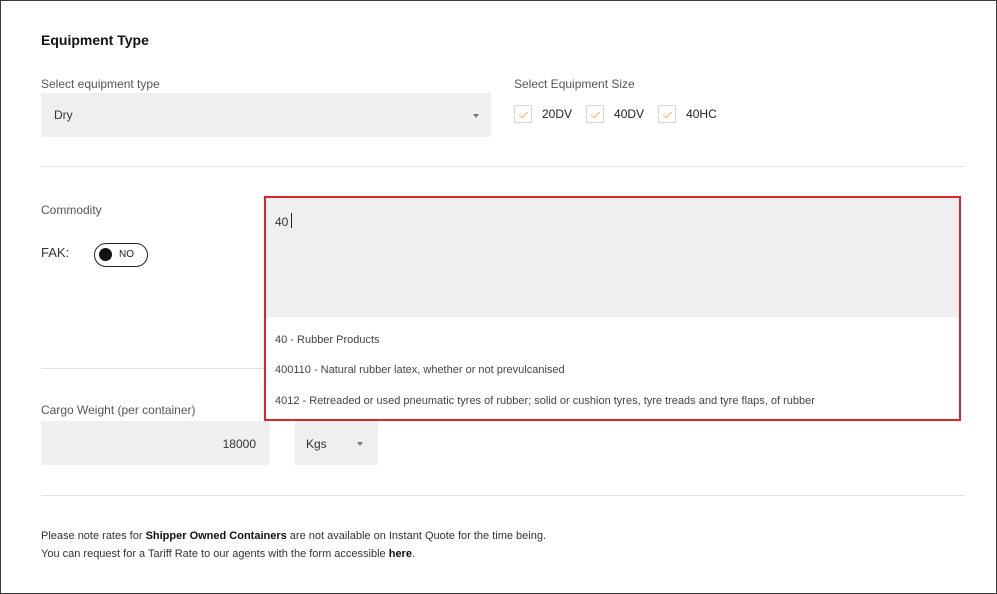 Image resolution: width=997 pixels, height=594 pixels. I want to click on size-checkbox-40hc, so click(667, 114).